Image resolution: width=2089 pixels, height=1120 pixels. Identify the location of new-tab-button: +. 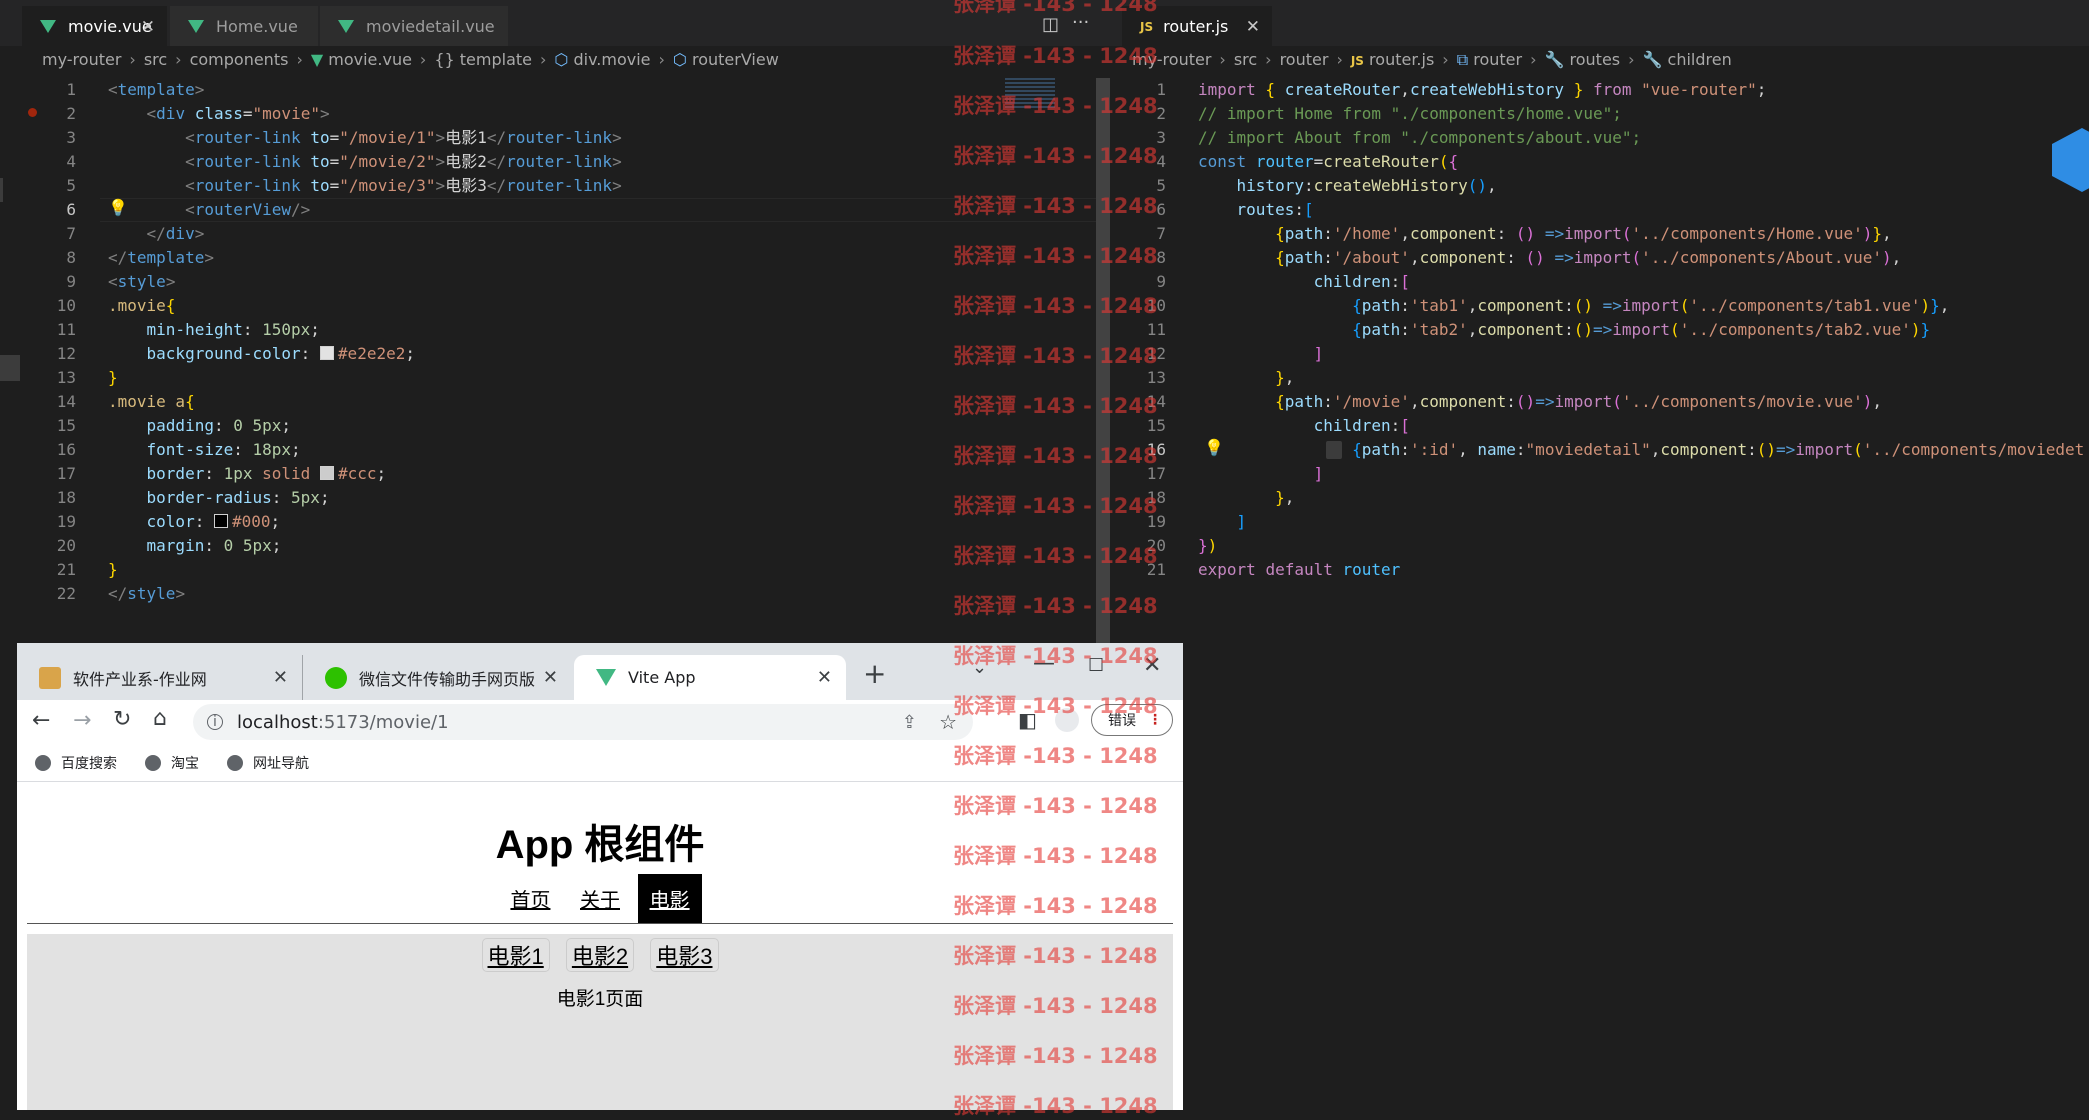
(874, 673).